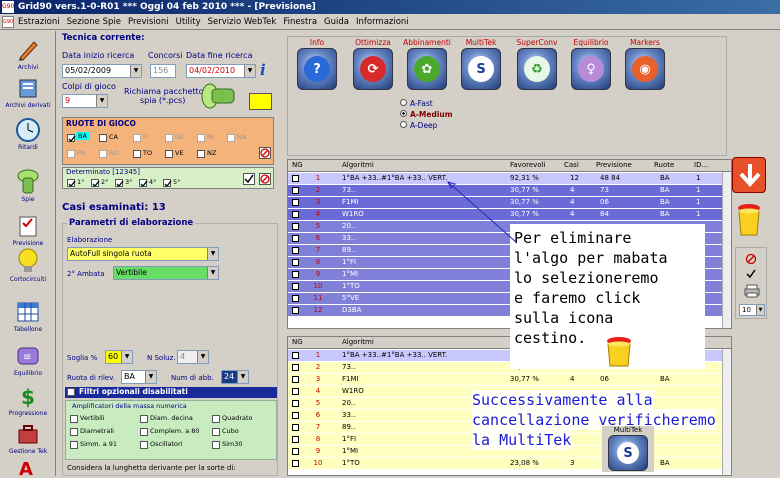 The image size is (780, 478). Describe the element at coordinates (726, 250) in the screenshot. I see `scrollbar` at that location.